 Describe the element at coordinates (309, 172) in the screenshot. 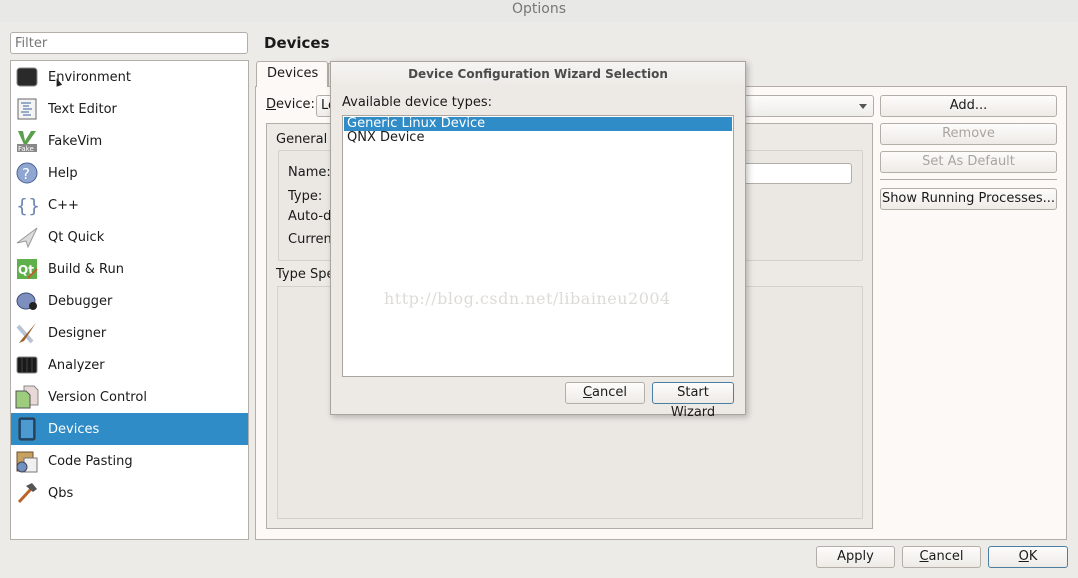

I see `name-label: Name:` at that location.